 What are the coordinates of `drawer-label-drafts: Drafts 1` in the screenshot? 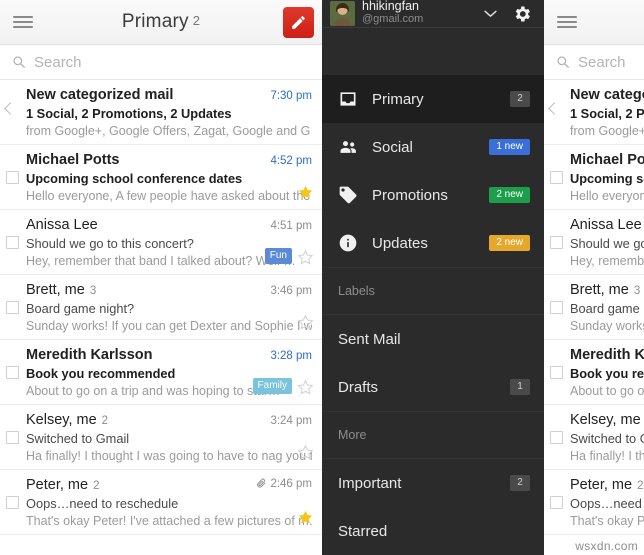 It's located at (433, 387).